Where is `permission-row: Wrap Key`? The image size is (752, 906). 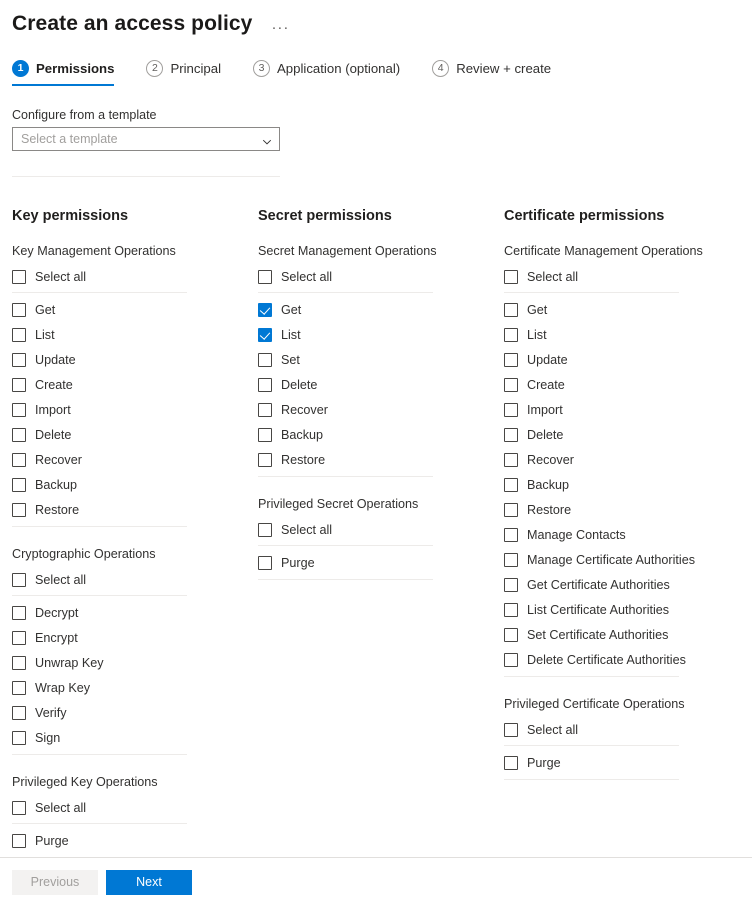 permission-row: Wrap Key is located at coordinates (135, 687).